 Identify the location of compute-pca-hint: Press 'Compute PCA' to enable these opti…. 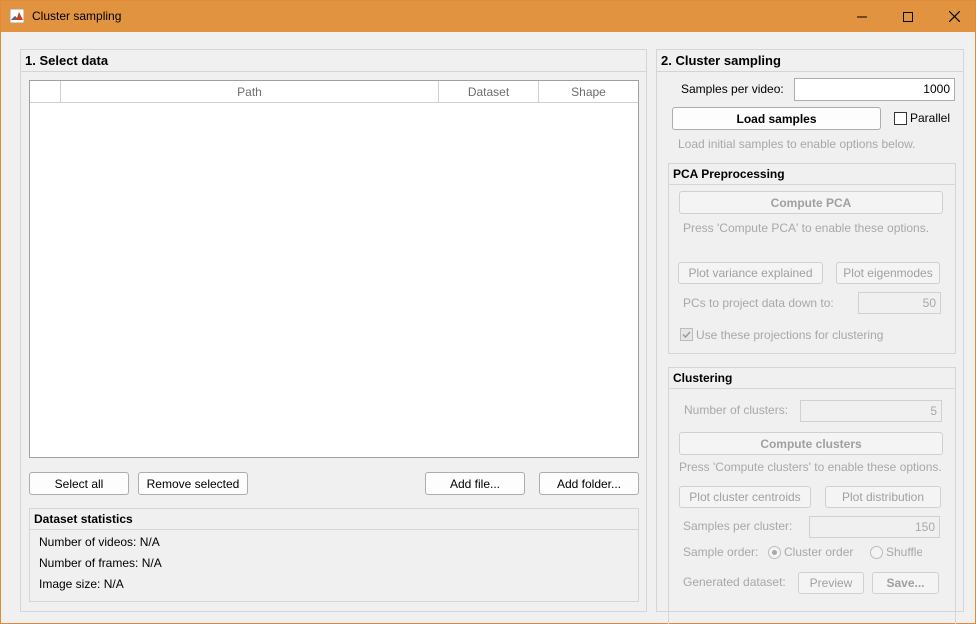
(806, 228).